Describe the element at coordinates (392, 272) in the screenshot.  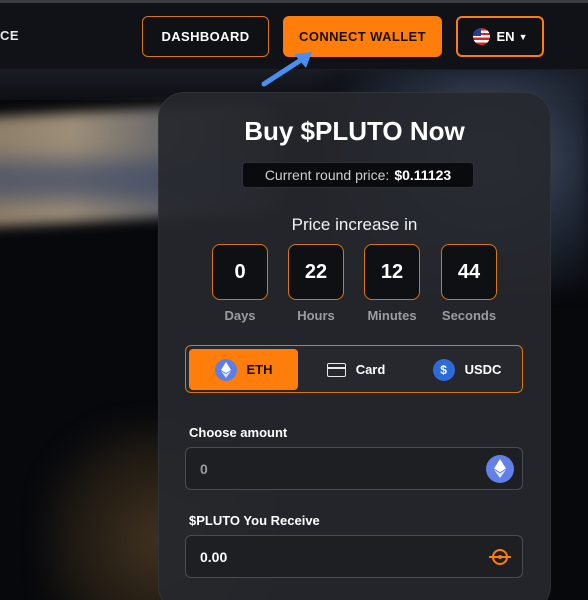
I see `countdown-minutes: 12` at that location.